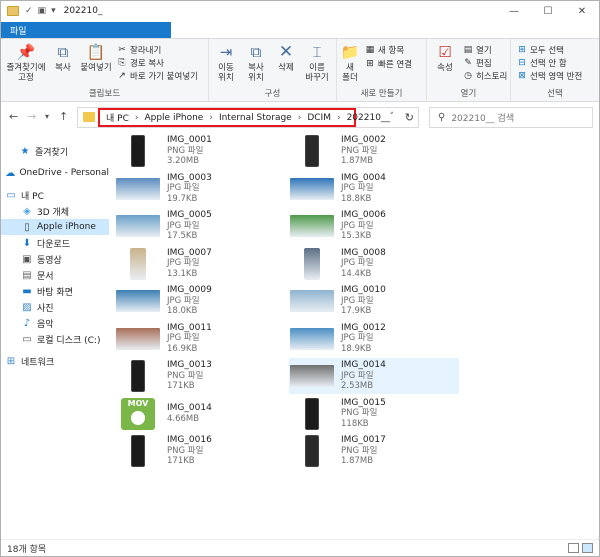  Describe the element at coordinates (350, 63) in the screenshot. I see `new-folder-button: 📁 새 폴더` at that location.